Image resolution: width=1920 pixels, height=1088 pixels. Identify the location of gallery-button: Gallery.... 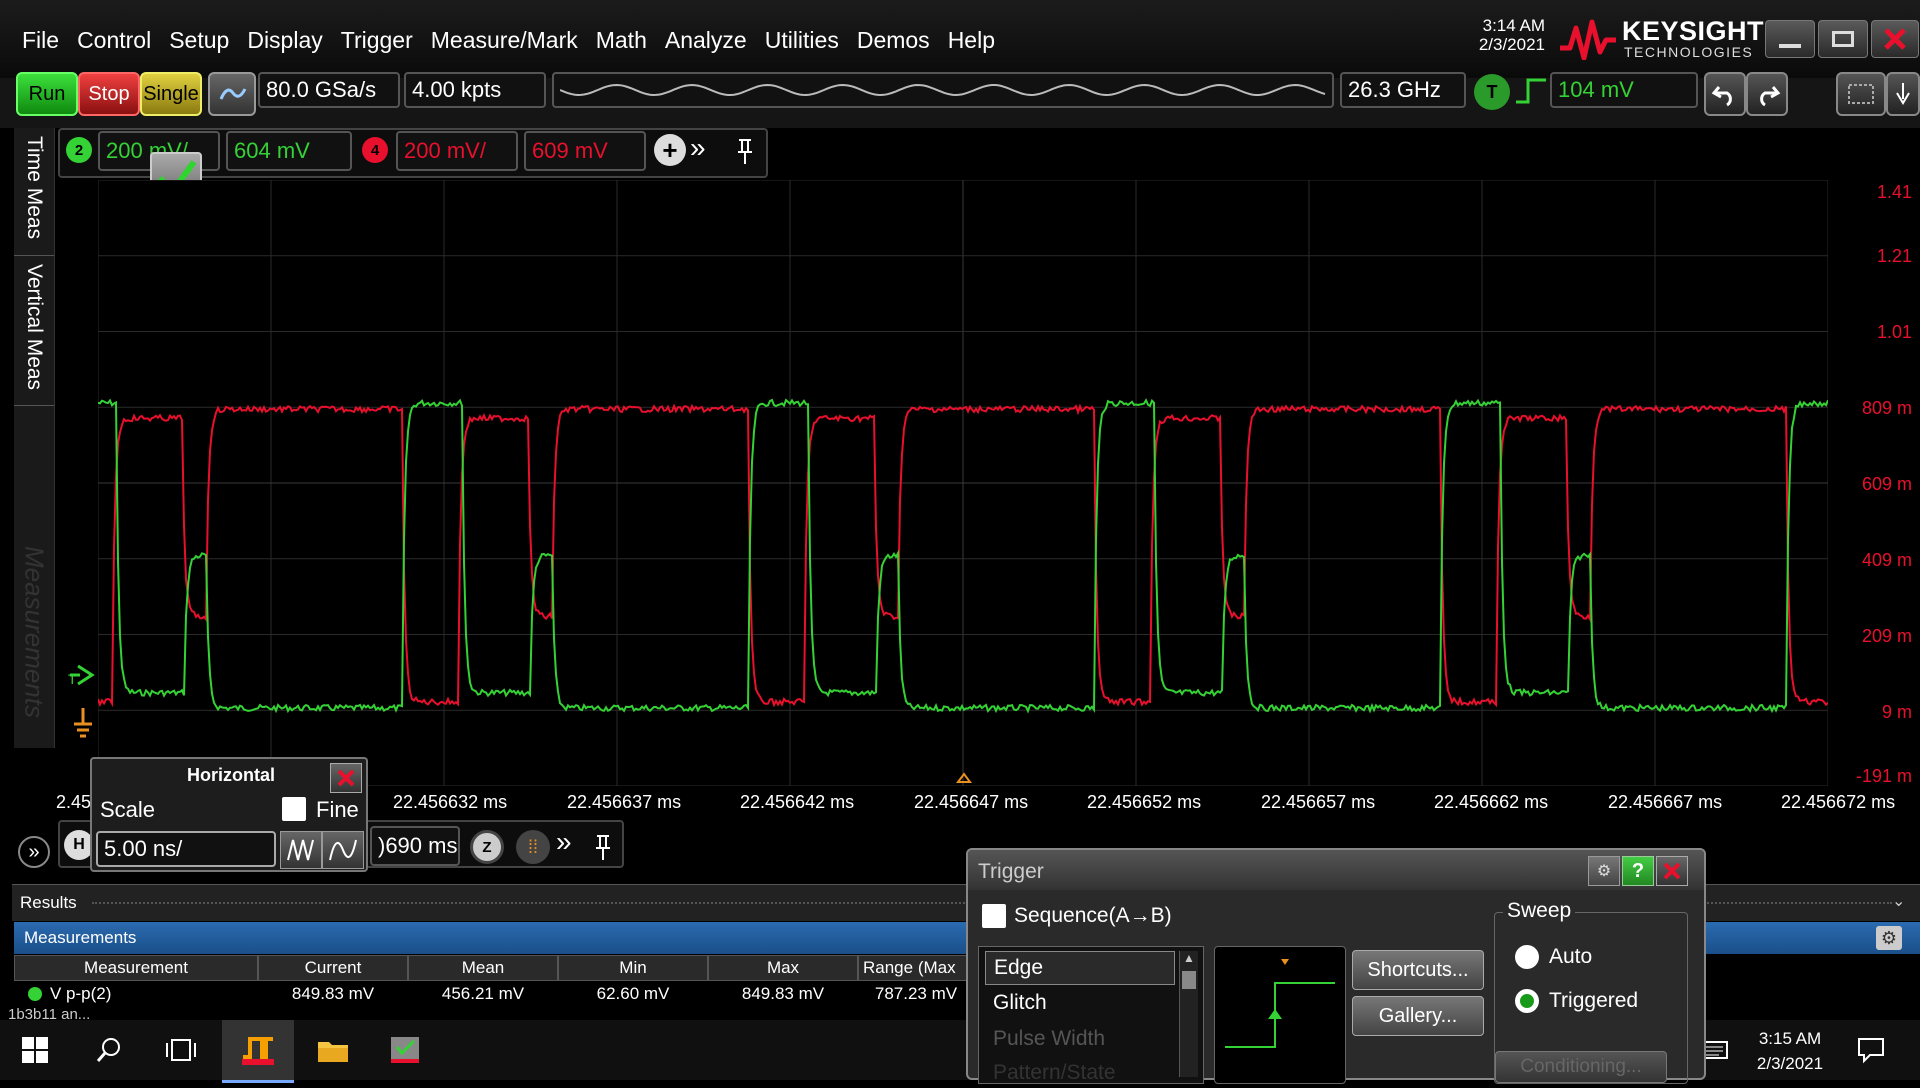
(1418, 1016).